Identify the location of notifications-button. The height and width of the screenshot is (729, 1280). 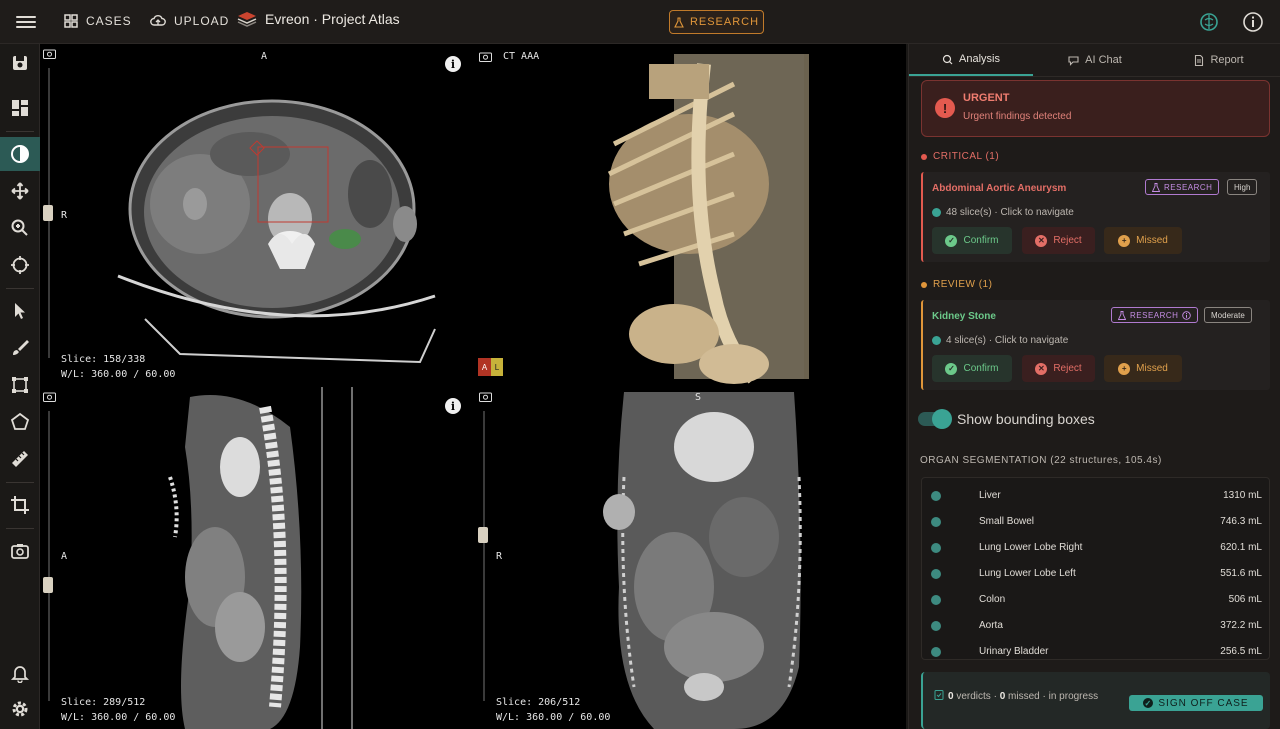
(20, 673).